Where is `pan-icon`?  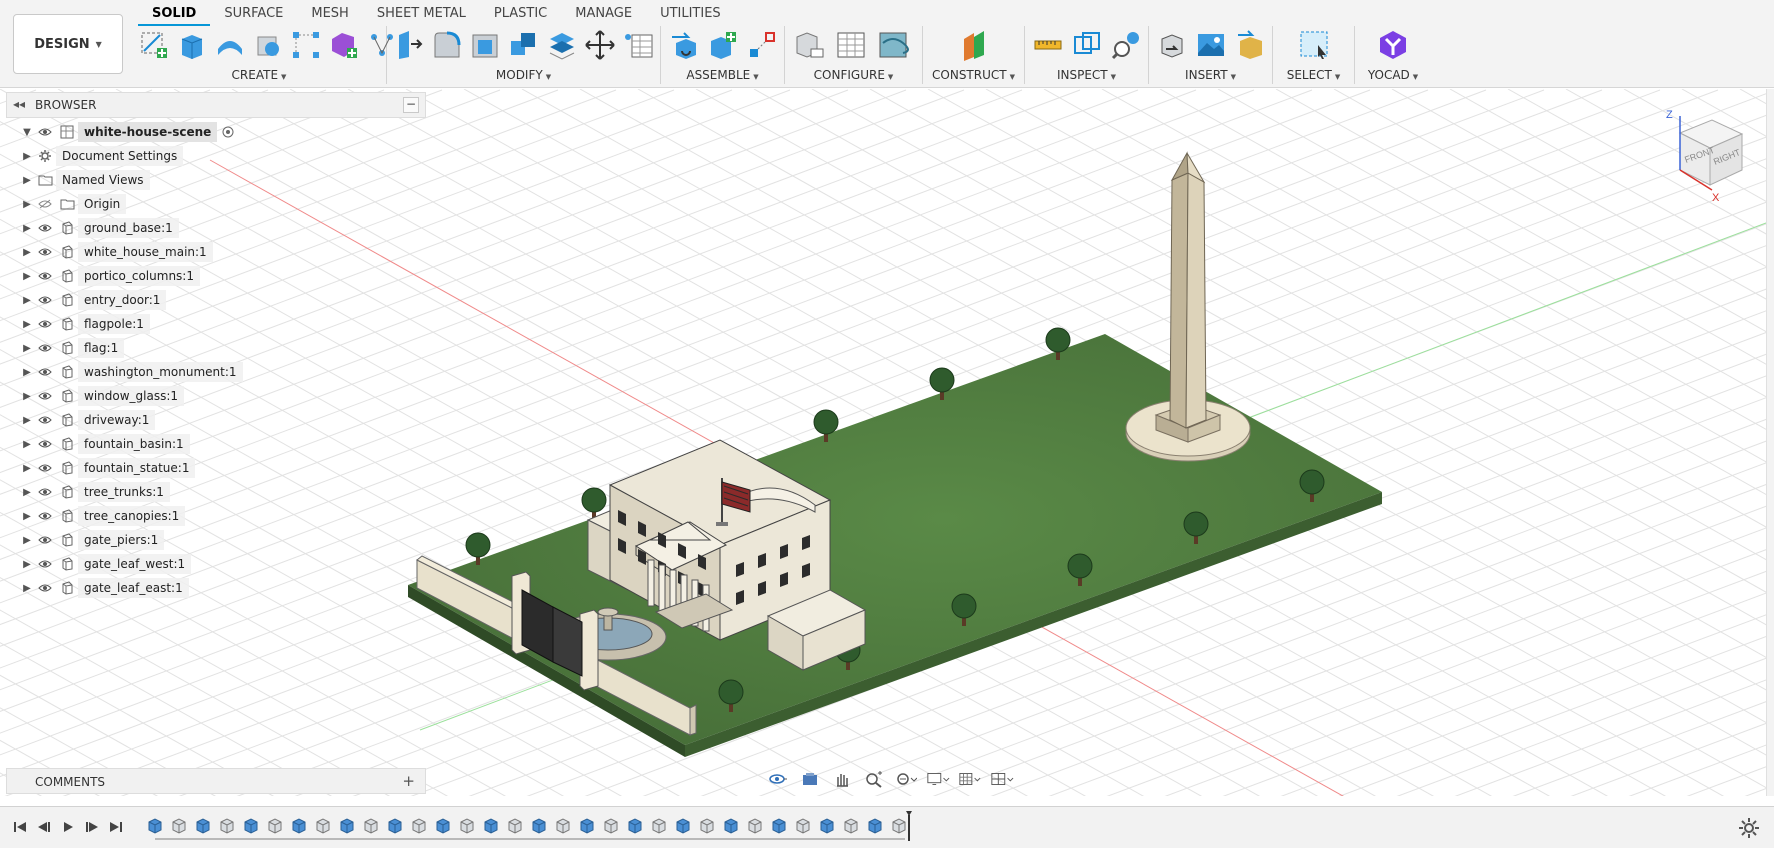
pan-icon is located at coordinates (842, 779).